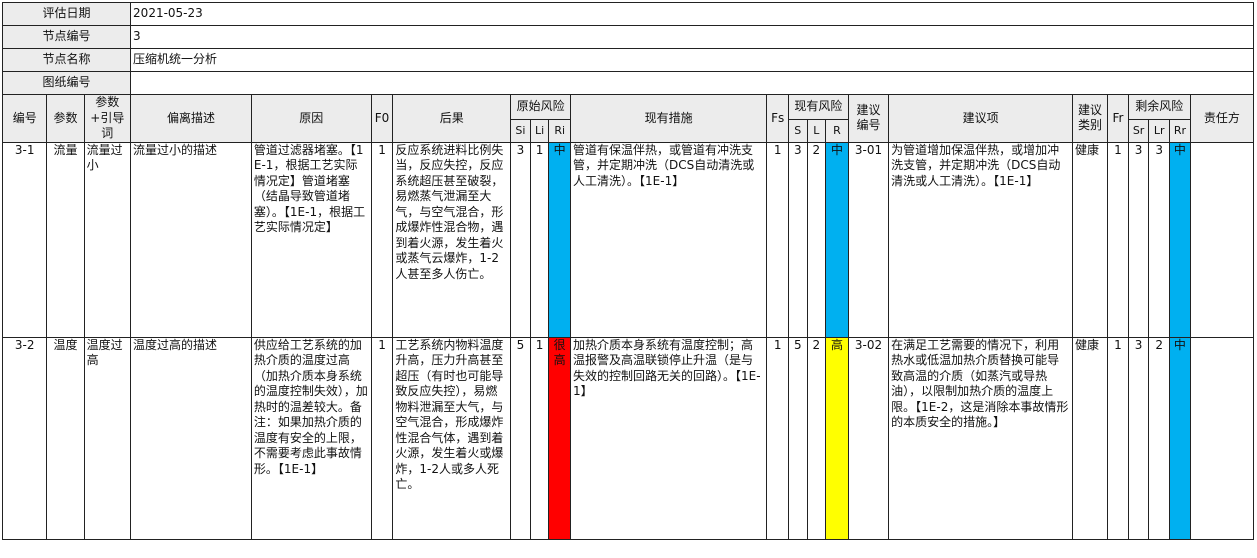 The image size is (1257, 558). What do you see at coordinates (107, 438) in the screenshot?
I see `row-guide: 温度过高` at bounding box center [107, 438].